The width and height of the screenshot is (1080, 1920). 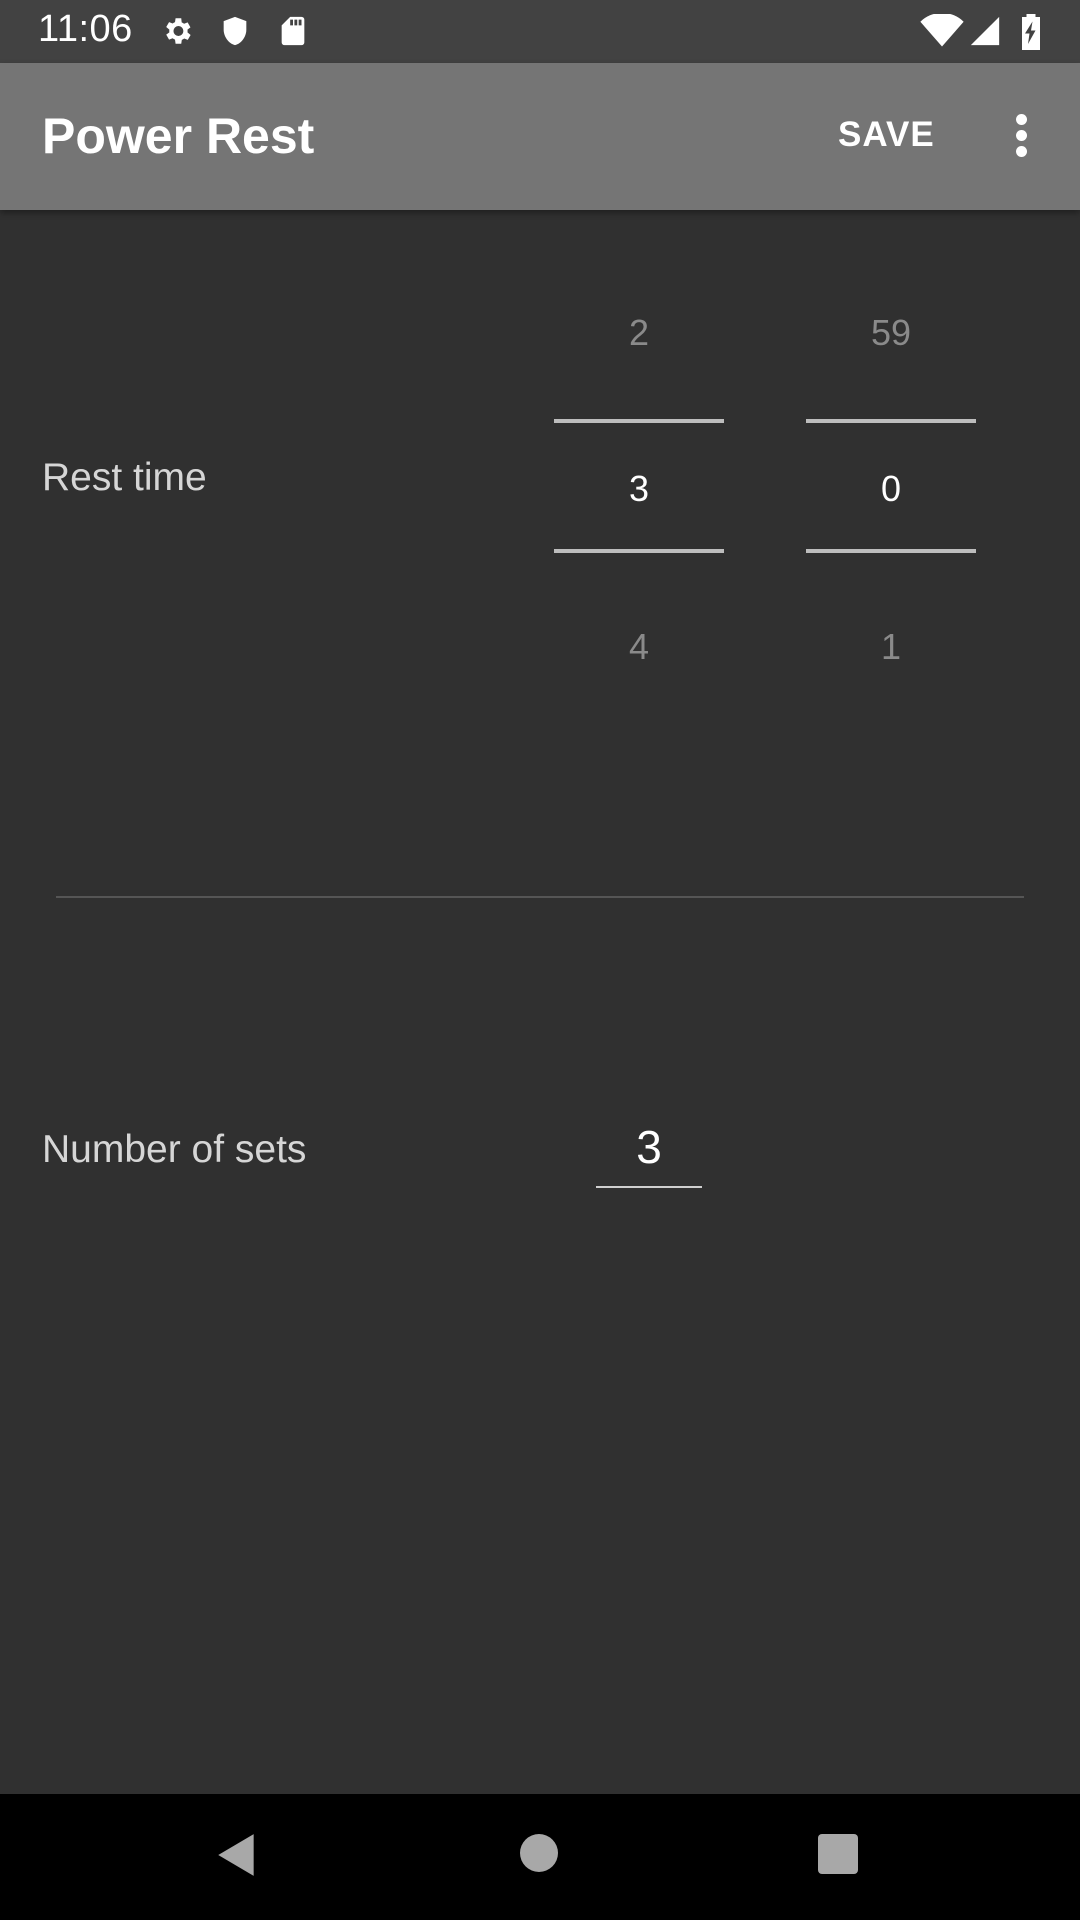 What do you see at coordinates (886, 135) in the screenshot?
I see `save-button: SAVE` at bounding box center [886, 135].